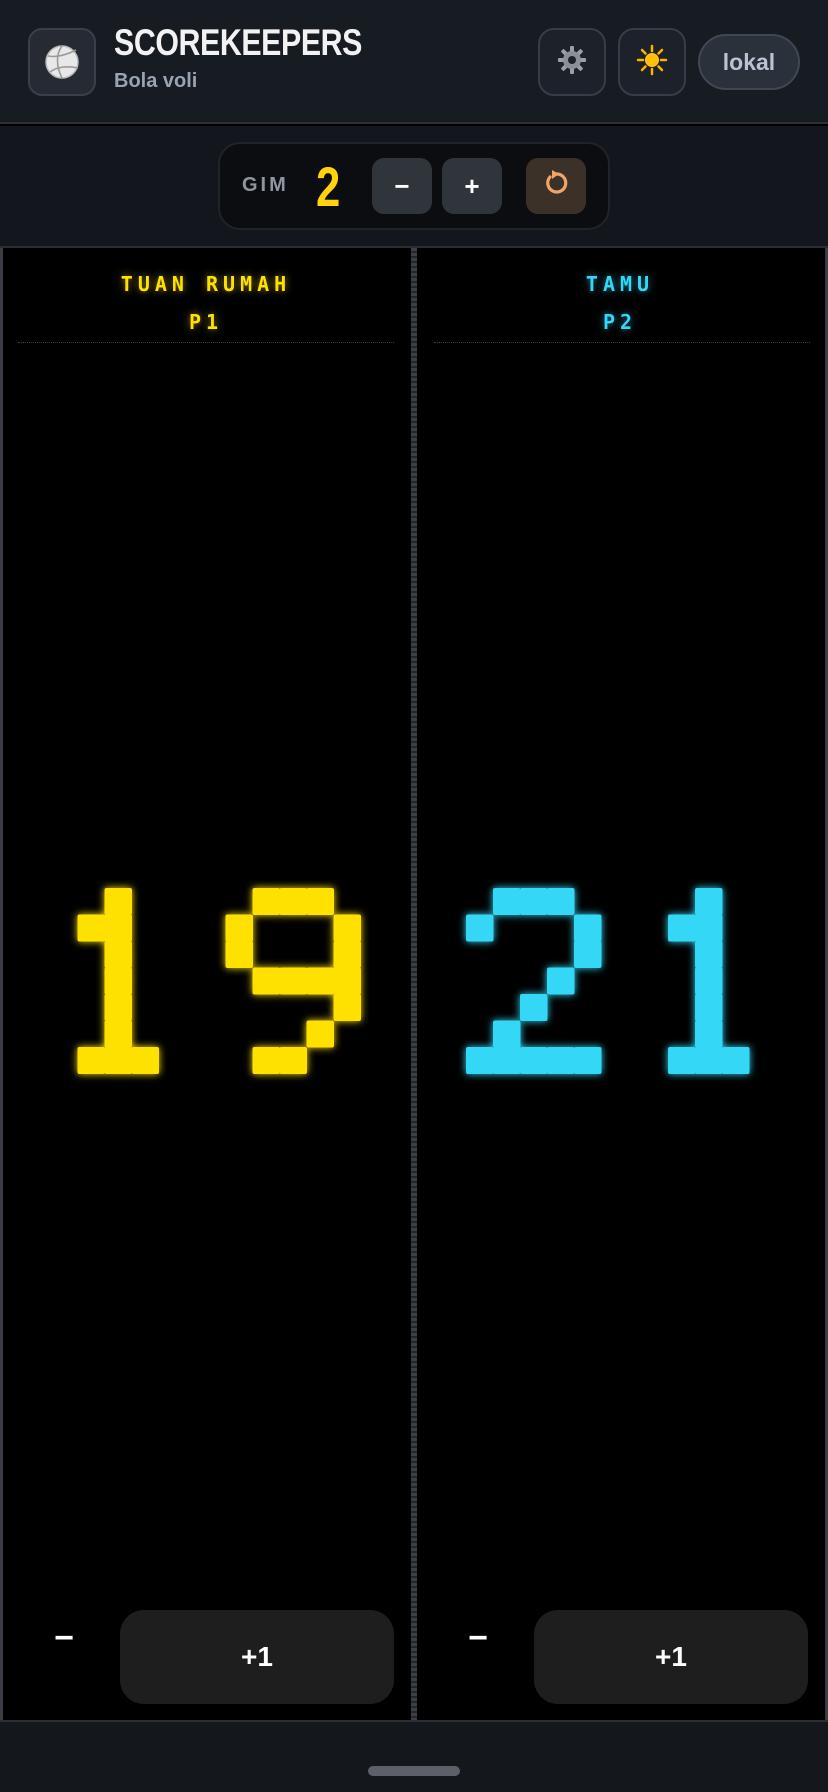 The width and height of the screenshot is (828, 1792). Describe the element at coordinates (64, 1638) in the screenshot. I see `home-minus-button: −` at that location.